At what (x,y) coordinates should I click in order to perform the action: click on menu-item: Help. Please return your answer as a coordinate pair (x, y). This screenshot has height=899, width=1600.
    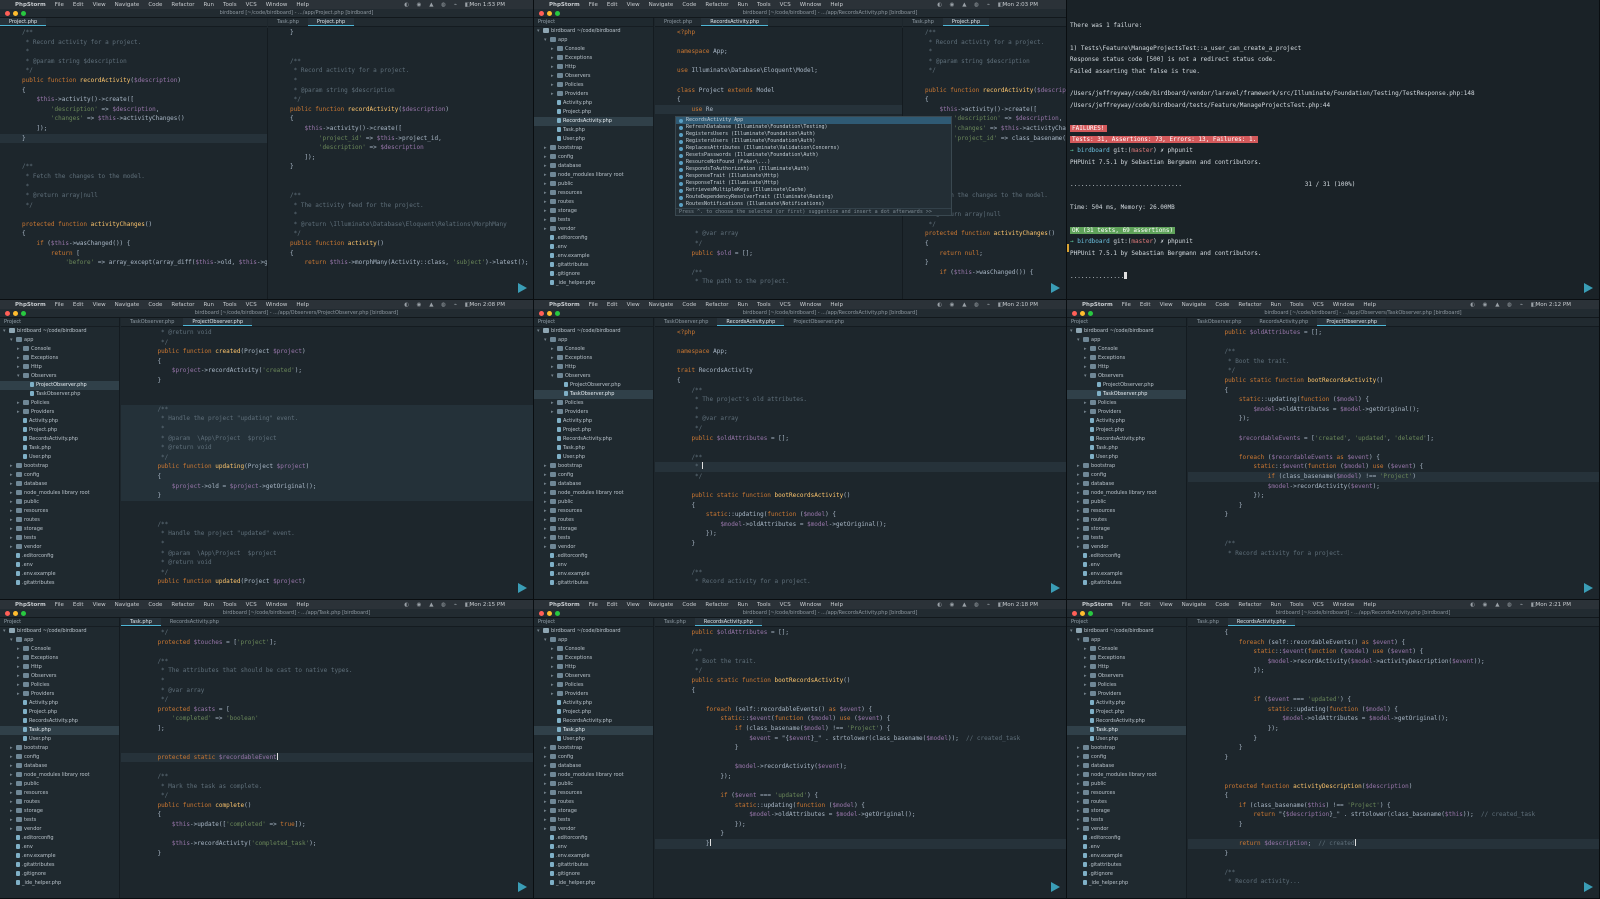
    Looking at the image, I should click on (1369, 605).